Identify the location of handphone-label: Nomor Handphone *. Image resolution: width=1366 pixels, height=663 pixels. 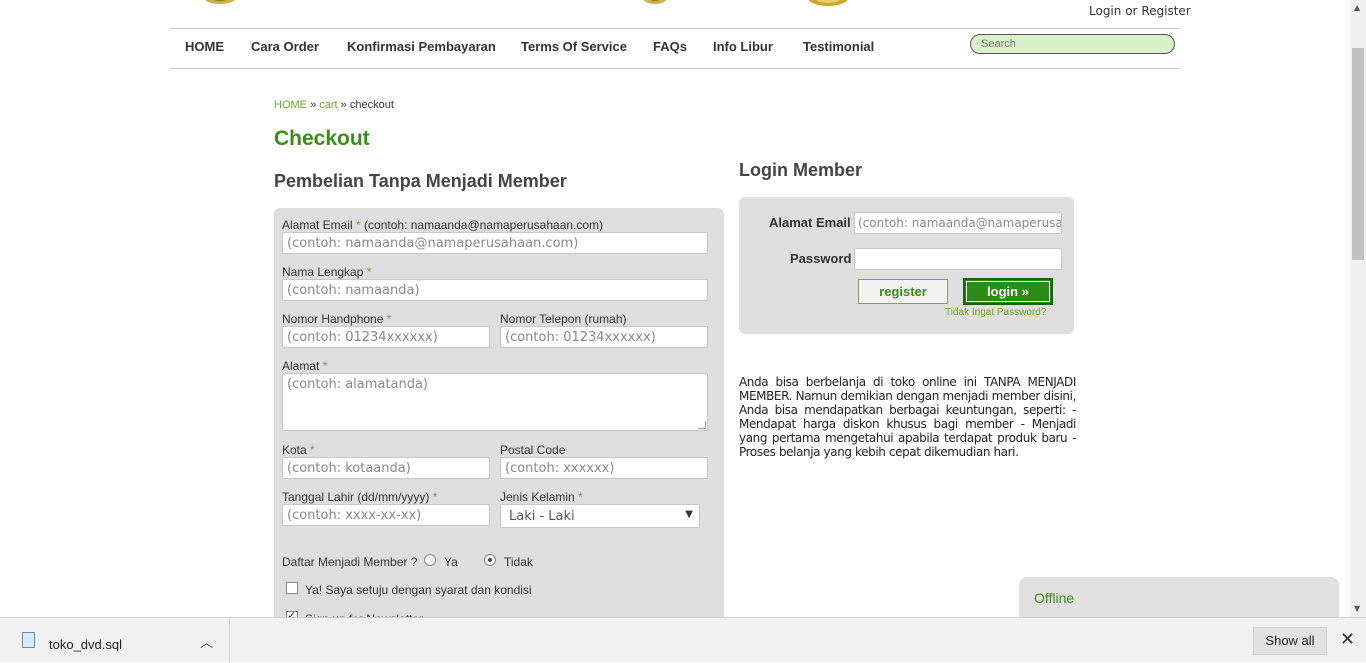
(336, 319).